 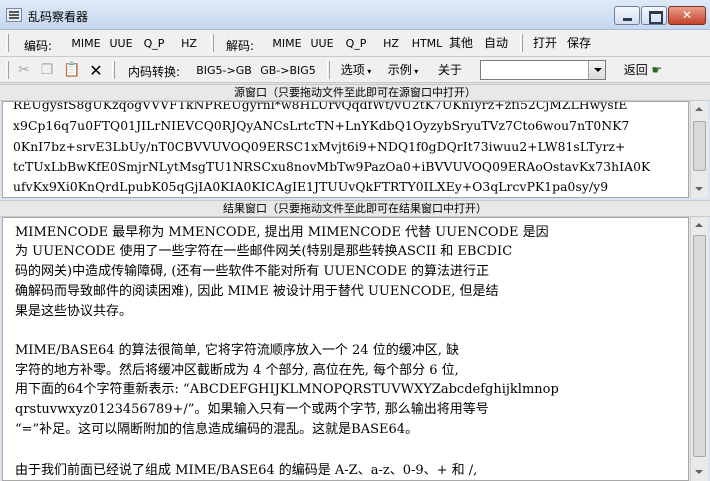 What do you see at coordinates (635, 70) in the screenshot?
I see `back-label: 返回` at bounding box center [635, 70].